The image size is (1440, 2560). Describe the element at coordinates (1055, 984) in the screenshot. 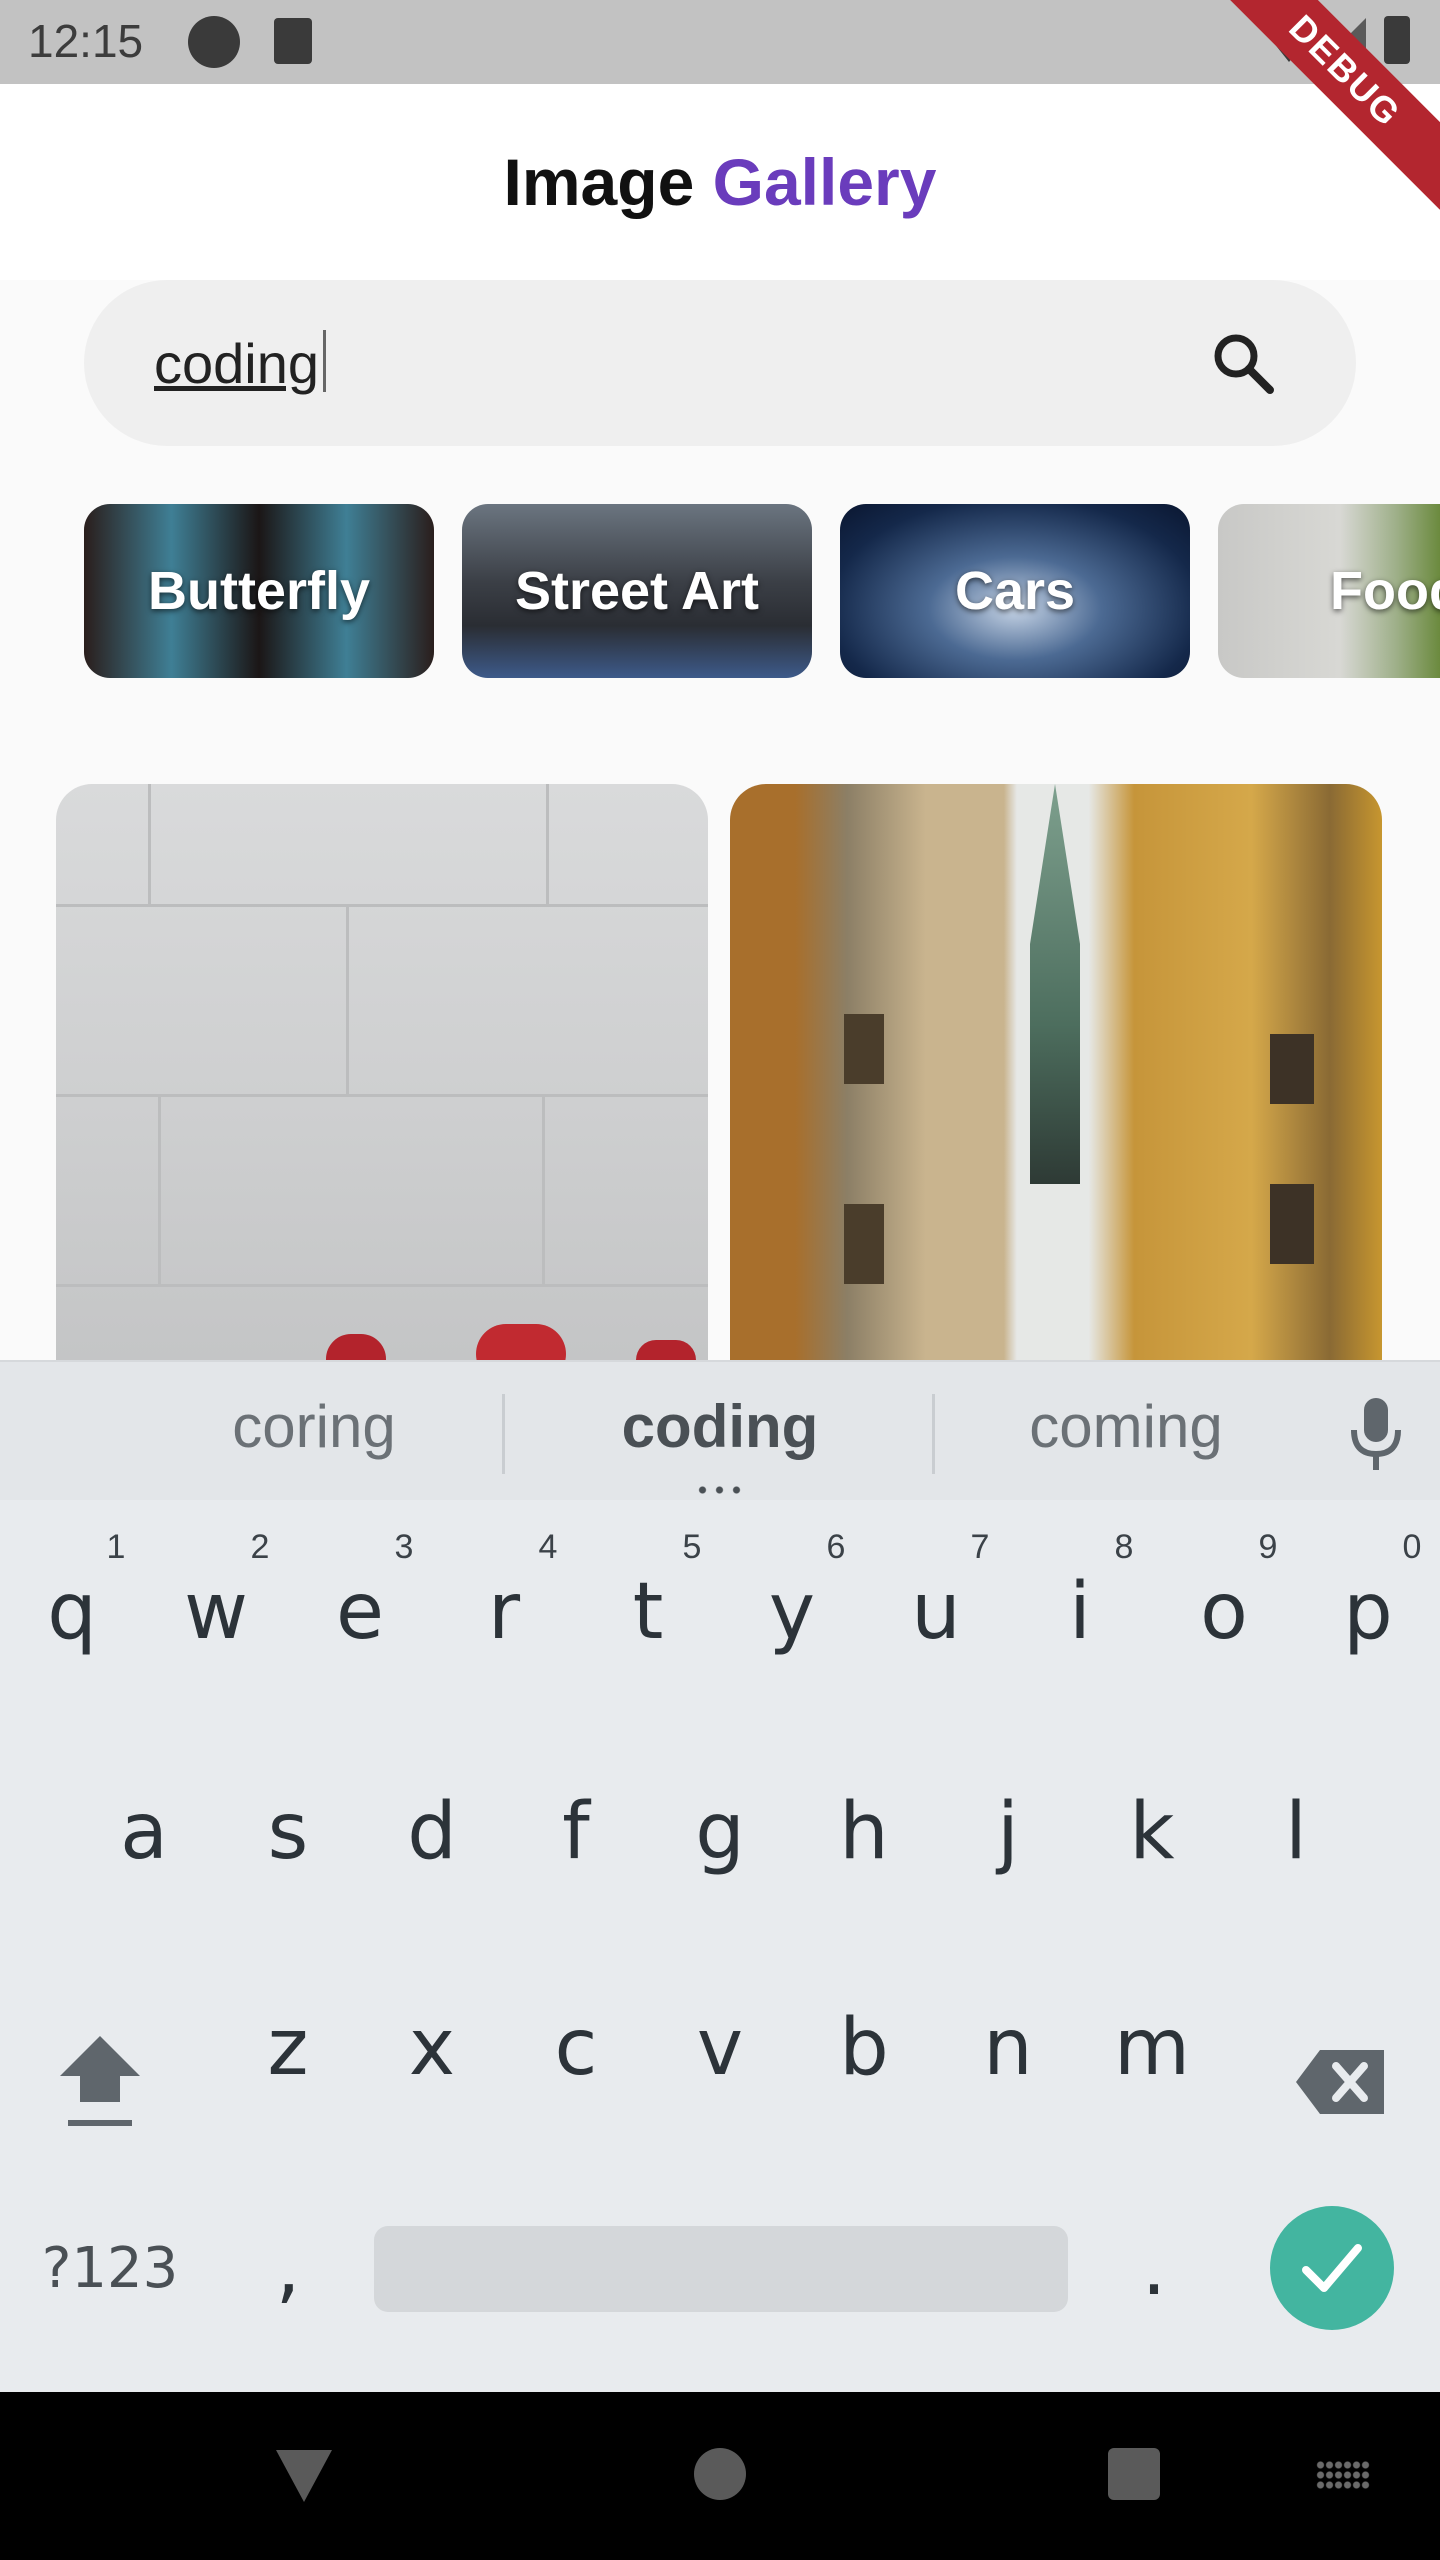

I see `church-spire` at that location.